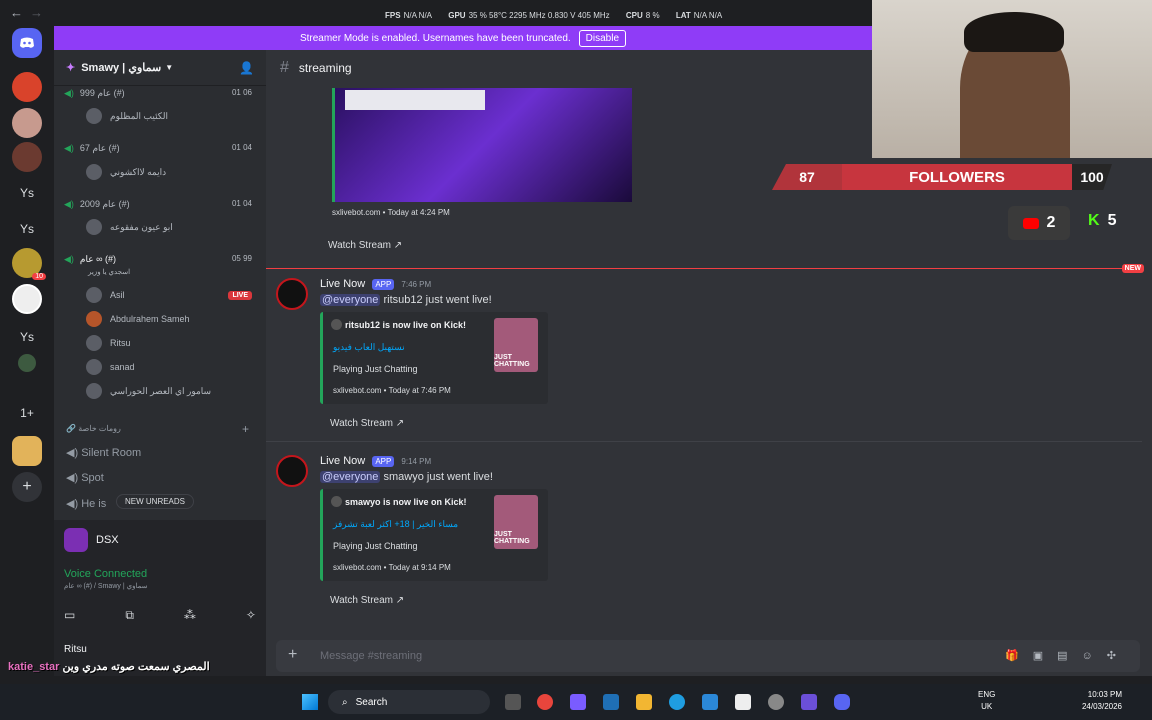 Image resolution: width=1152 pixels, height=720 pixels. What do you see at coordinates (1045, 656) in the screenshot?
I see `gif-icon: ▣` at bounding box center [1045, 656].